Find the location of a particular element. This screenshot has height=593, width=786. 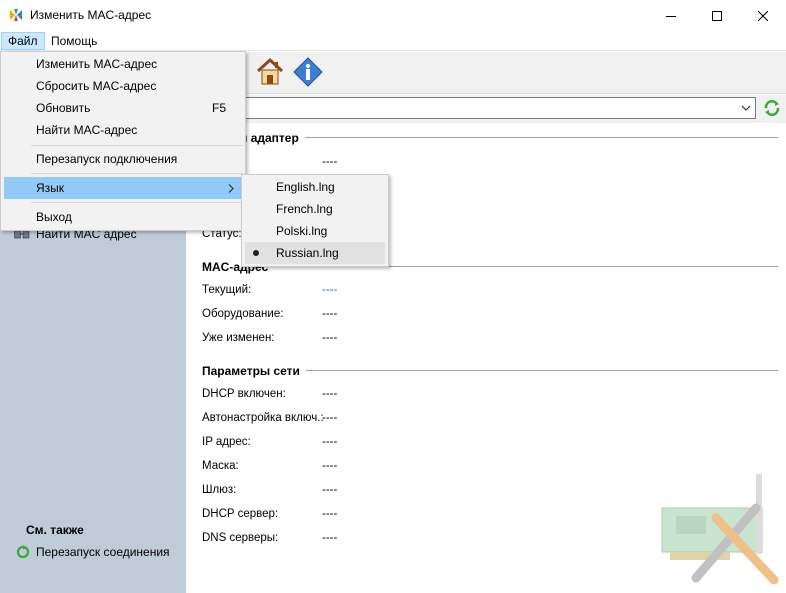

menu-item-label: Сбросить MAC-адрес is located at coordinates (96, 86).